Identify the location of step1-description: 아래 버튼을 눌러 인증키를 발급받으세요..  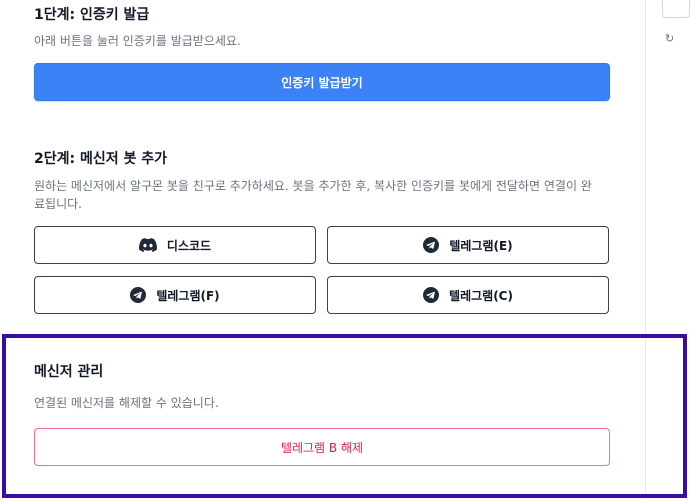
(137, 41).